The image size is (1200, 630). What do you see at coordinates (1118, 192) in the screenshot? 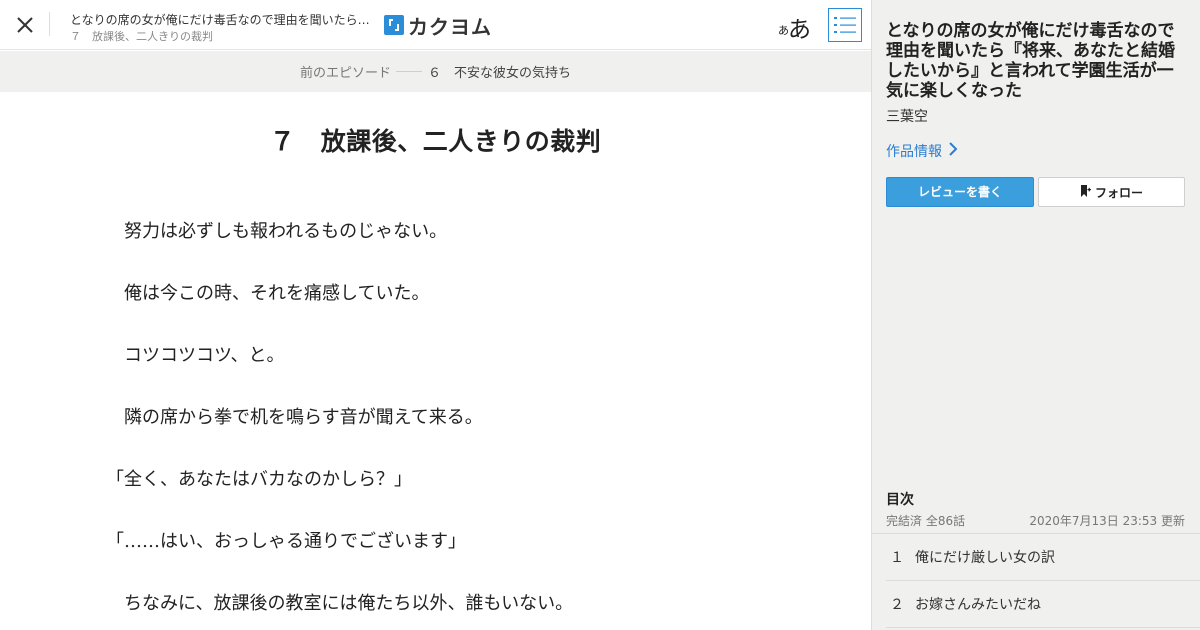
I see `follow-button-label: フォロー` at bounding box center [1118, 192].